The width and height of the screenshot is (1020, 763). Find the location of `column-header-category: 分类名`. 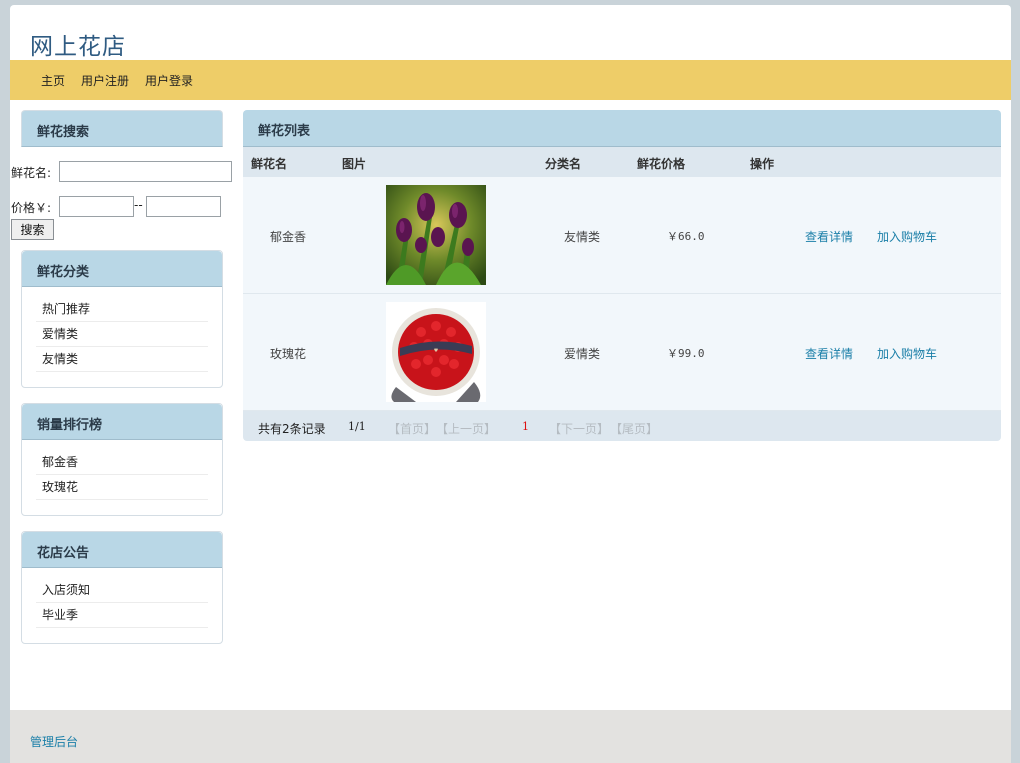

column-header-category: 分类名 is located at coordinates (563, 164).